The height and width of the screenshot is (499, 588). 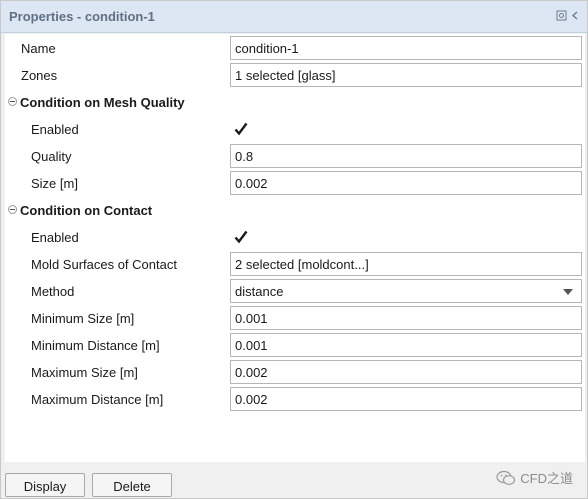 What do you see at coordinates (406, 291) in the screenshot?
I see `method-select: distance` at bounding box center [406, 291].